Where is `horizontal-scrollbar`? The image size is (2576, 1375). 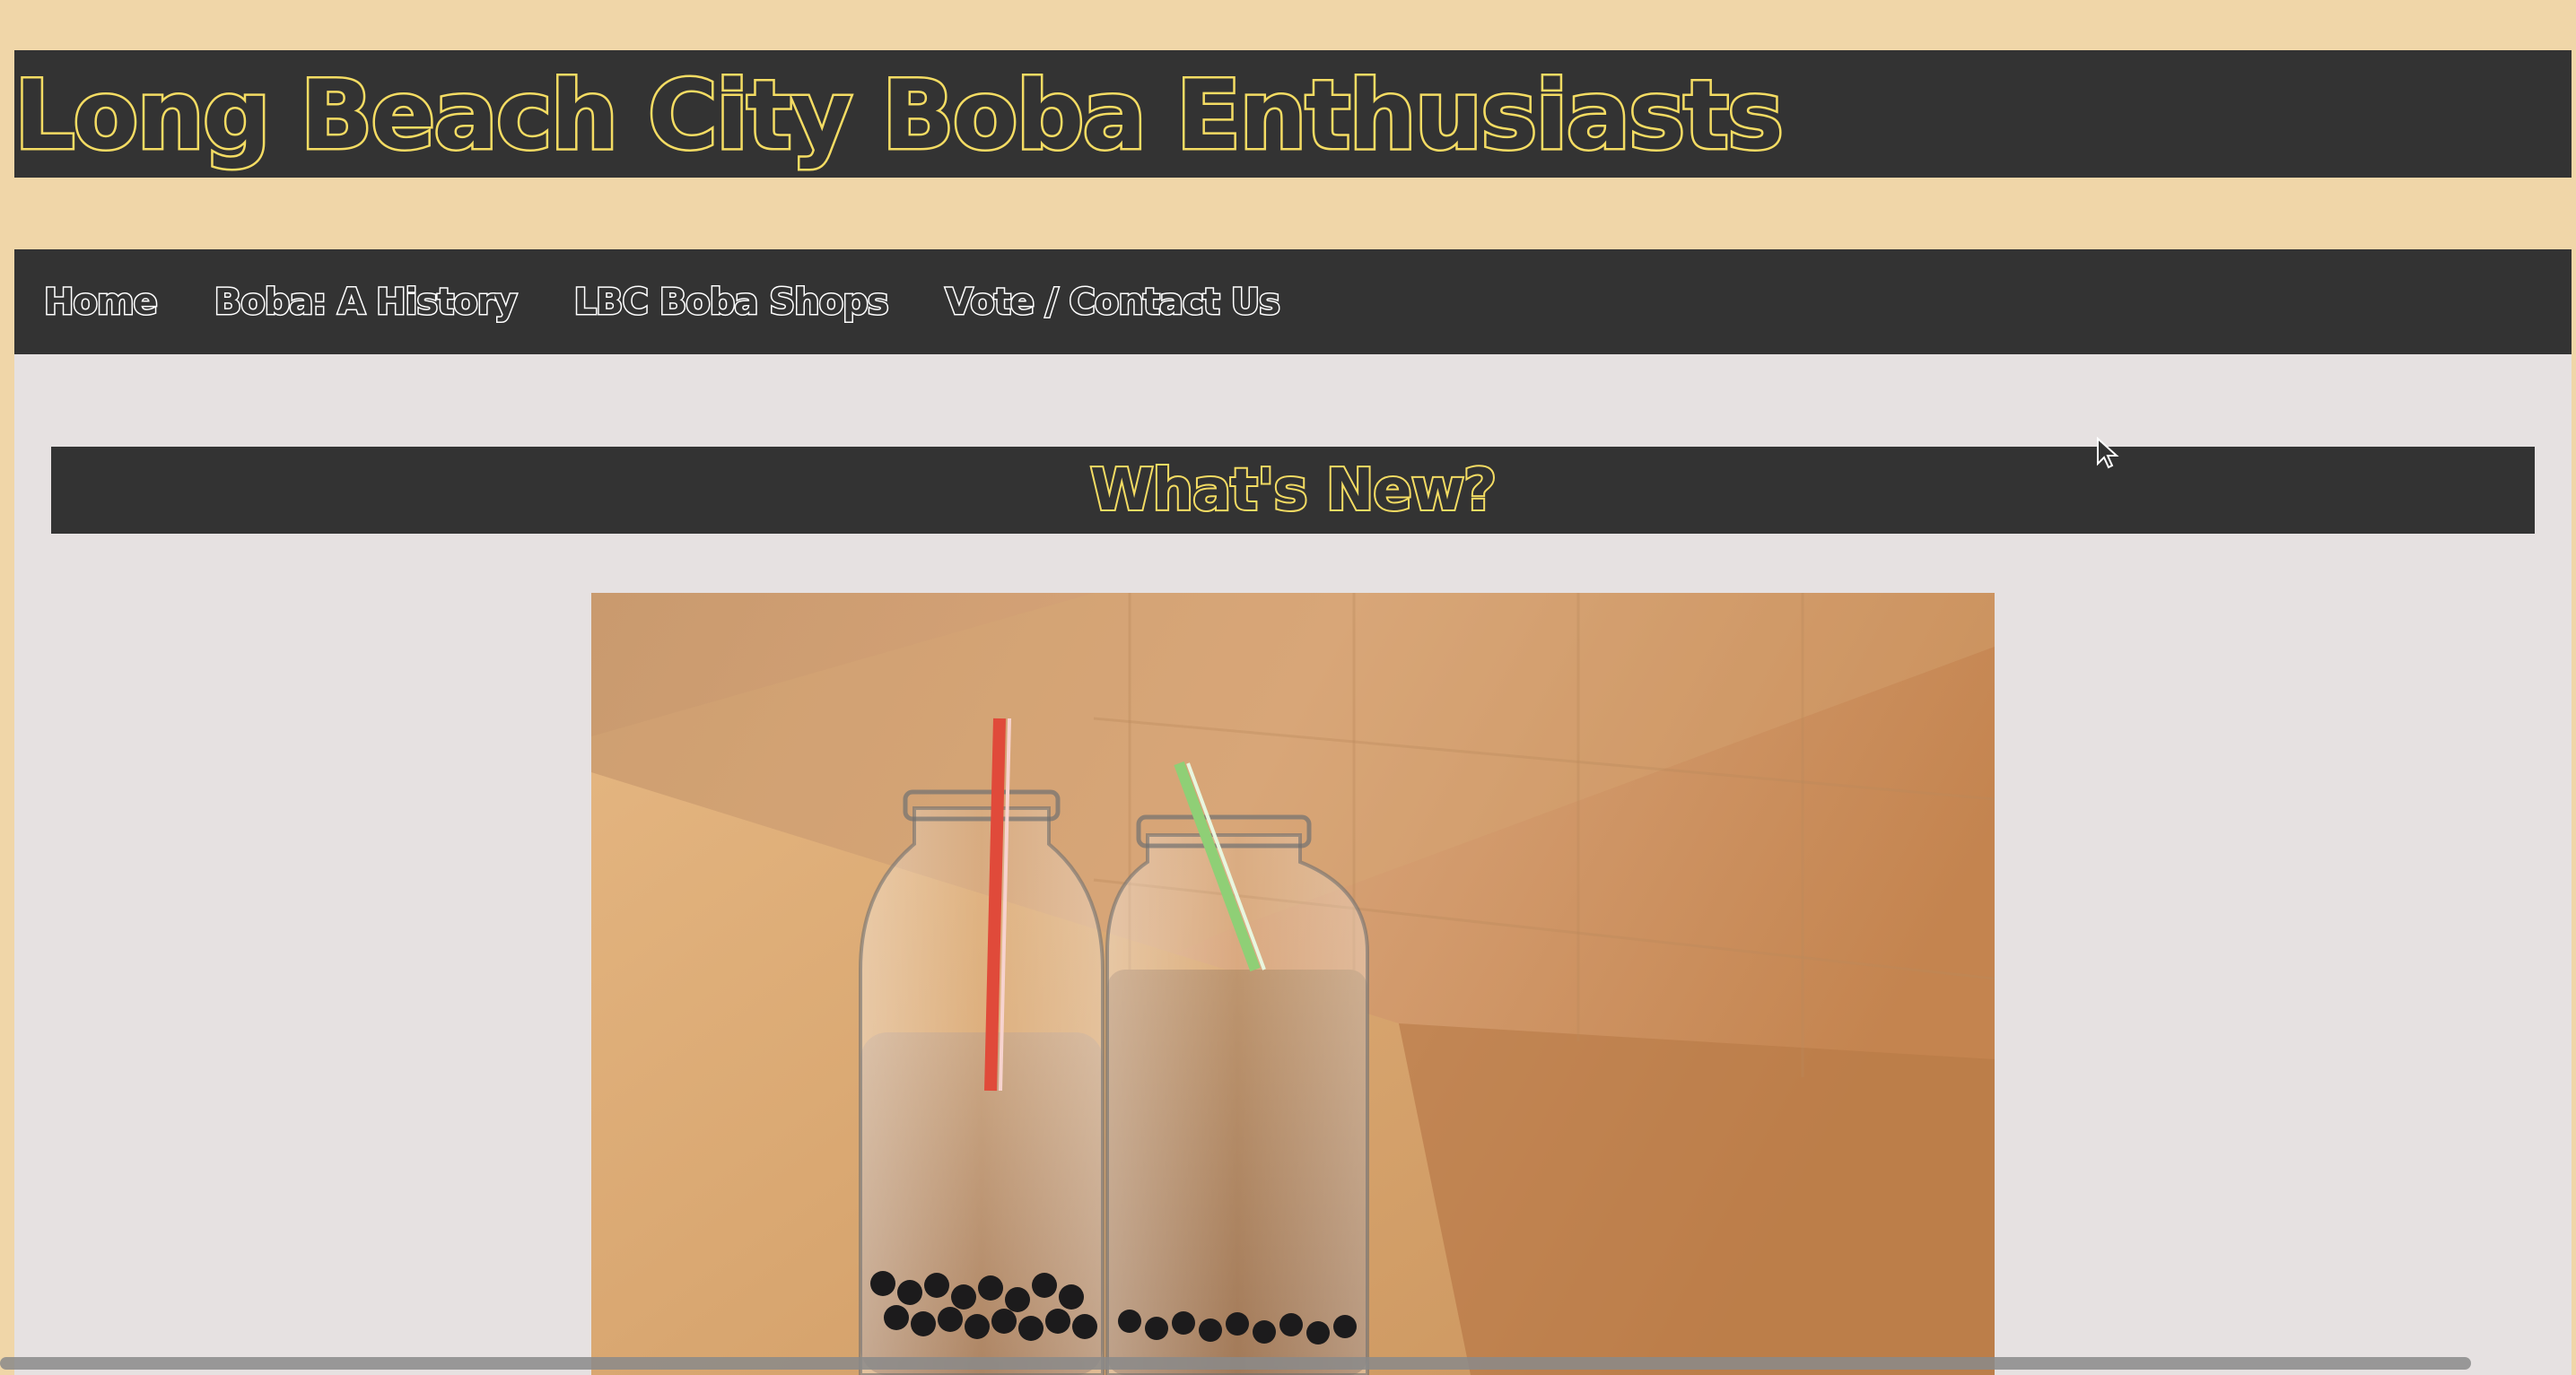
horizontal-scrollbar is located at coordinates (1235, 1363).